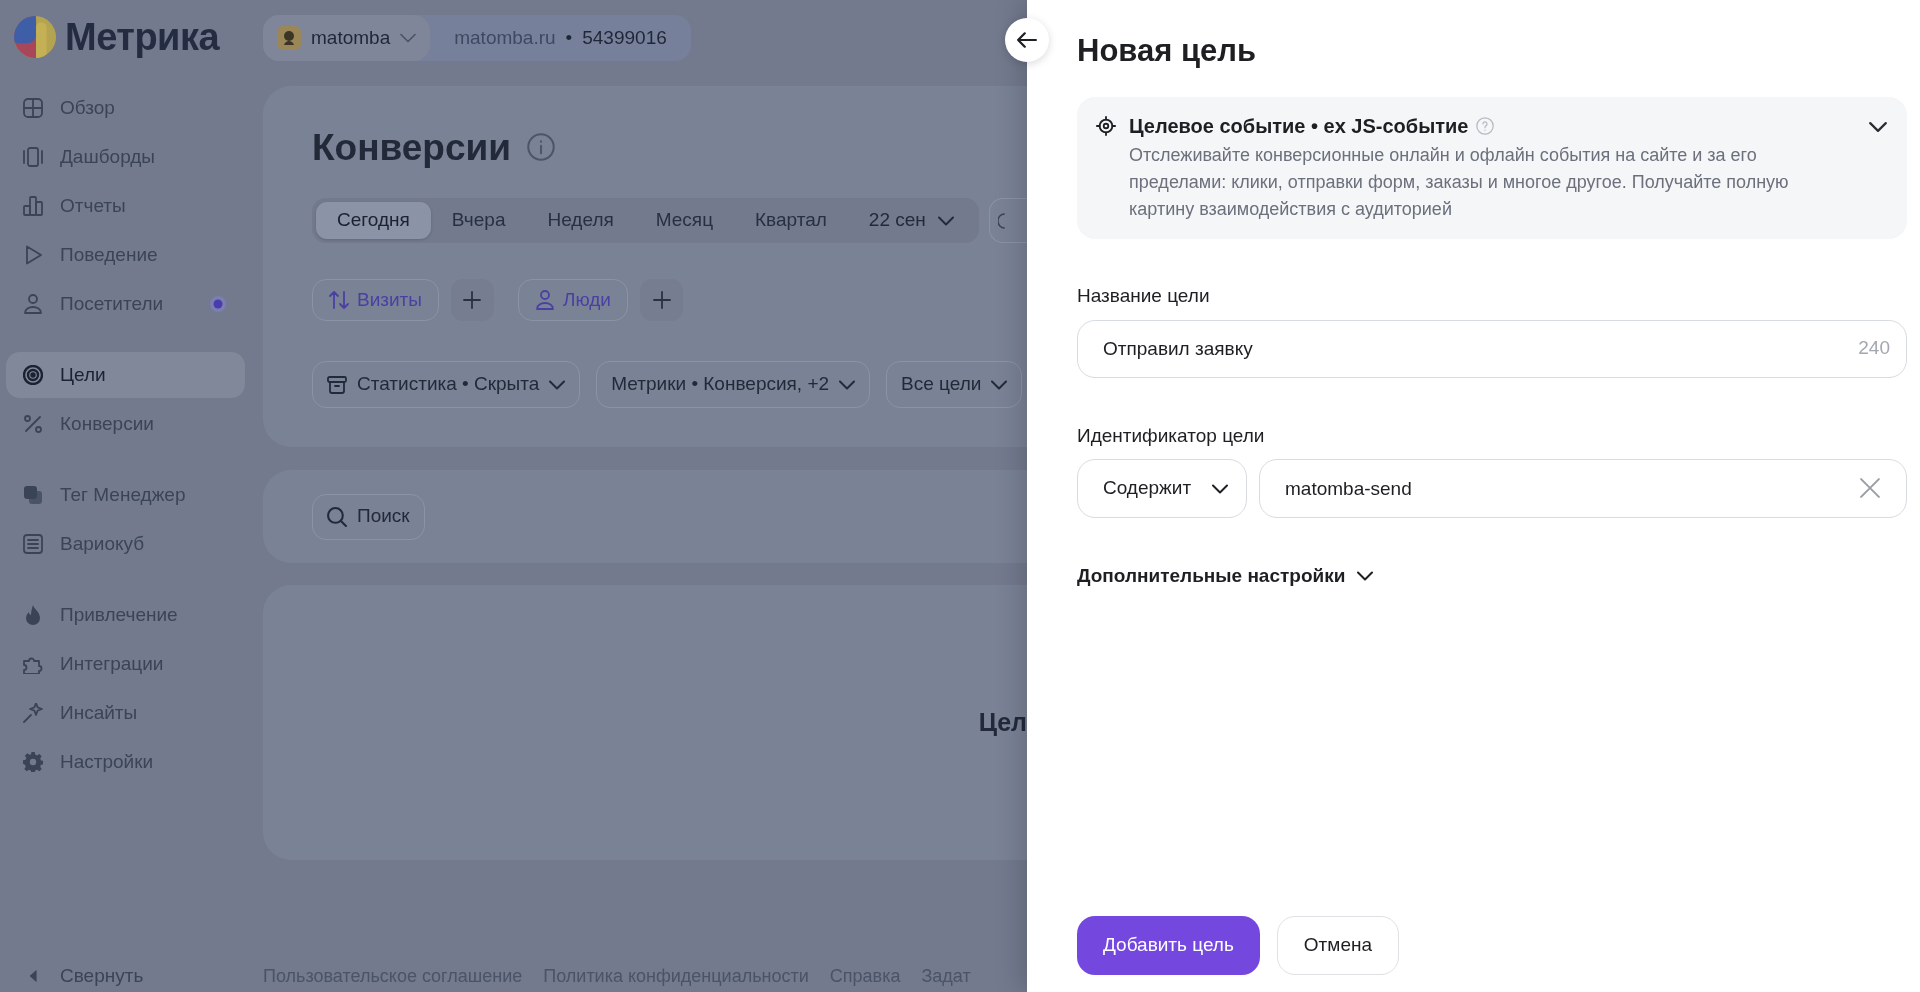 This screenshot has height=992, width=1920. I want to click on logo-text: Метрика, so click(142, 37).